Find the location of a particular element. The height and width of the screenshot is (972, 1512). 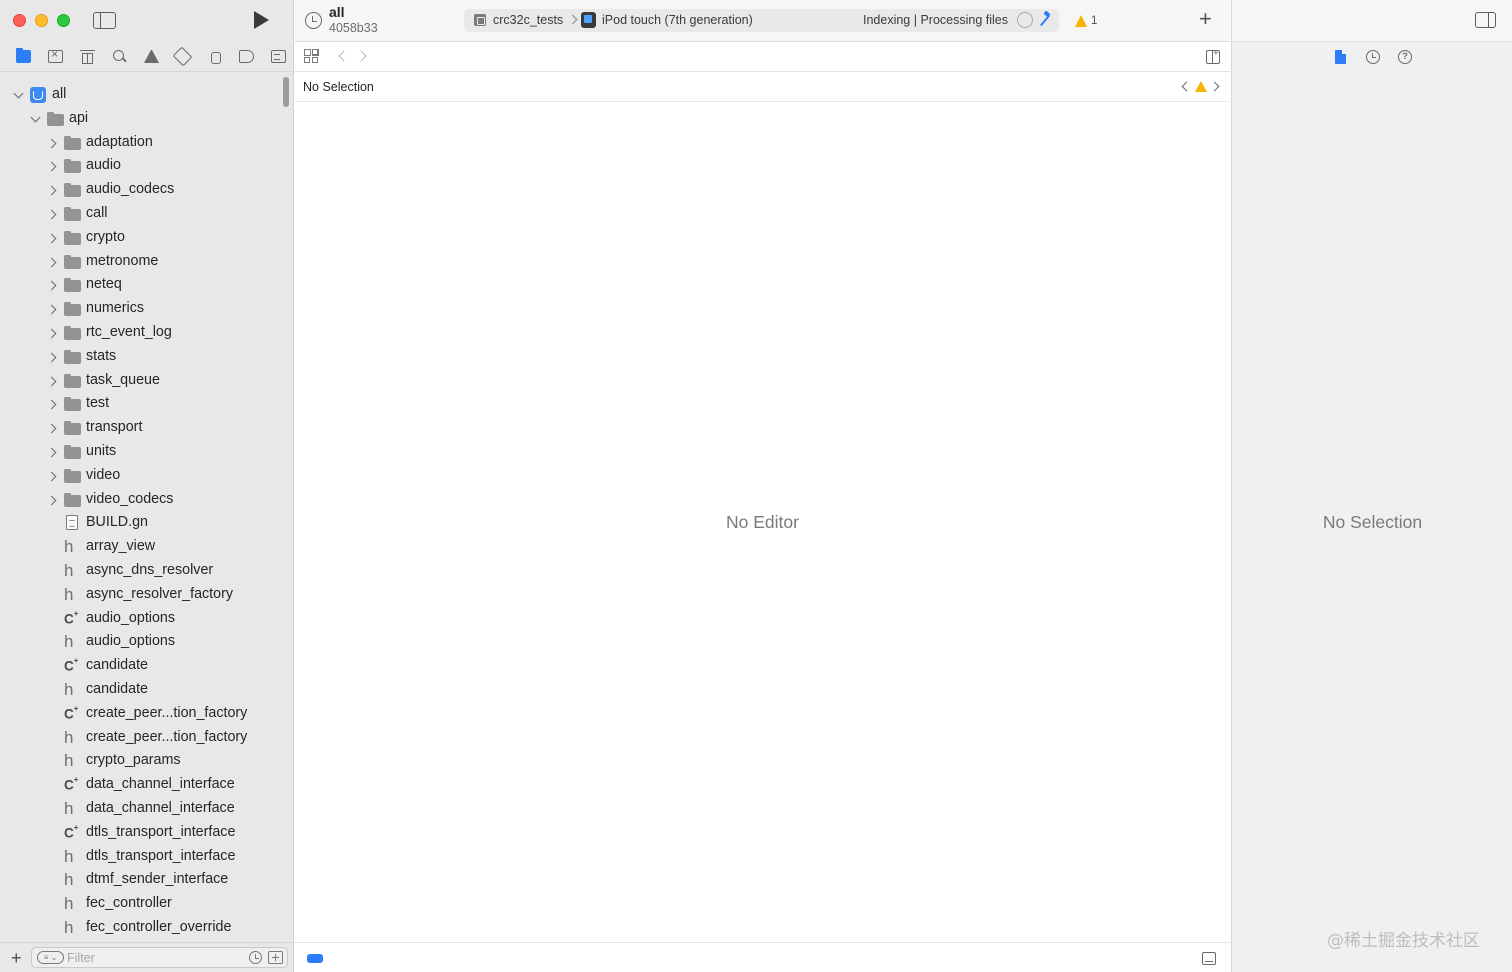

add-file-button: + is located at coordinates (16, 958).